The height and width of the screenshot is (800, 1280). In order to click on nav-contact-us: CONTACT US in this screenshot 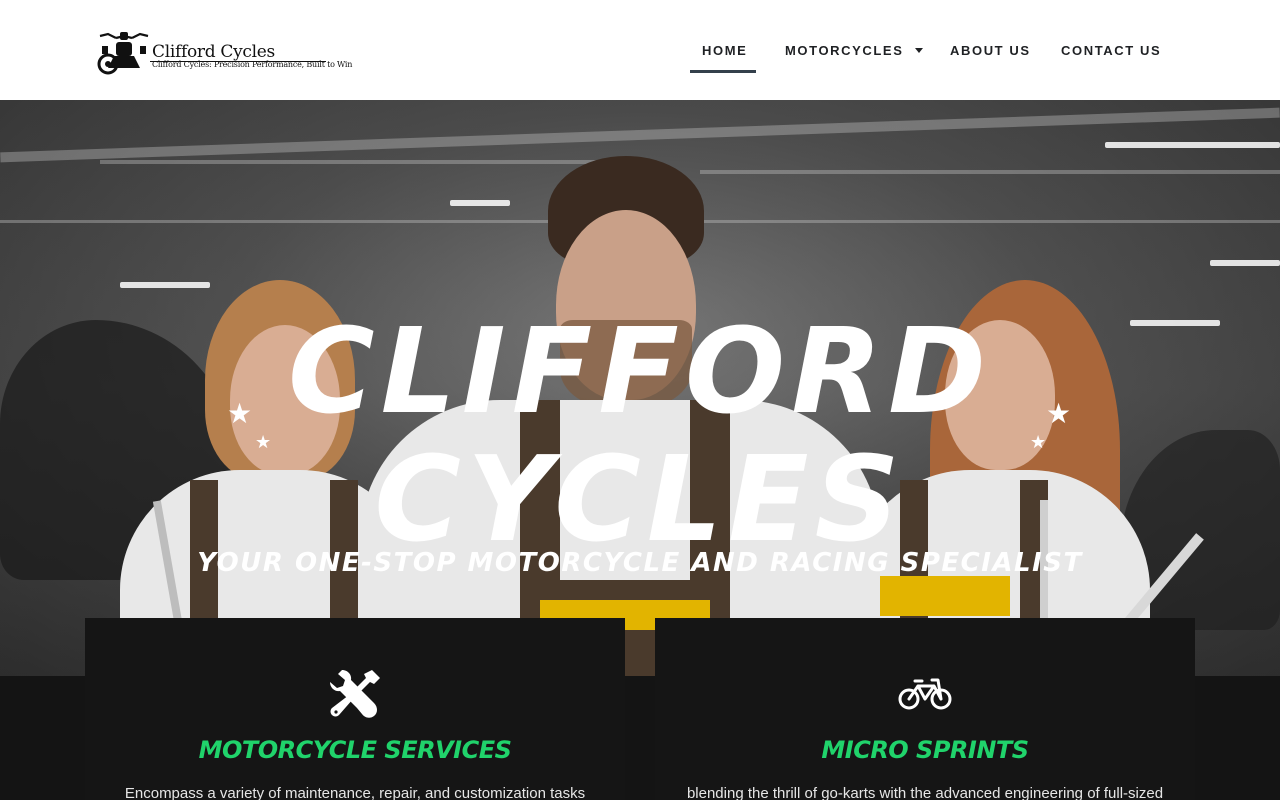, I will do `click(1111, 50)`.